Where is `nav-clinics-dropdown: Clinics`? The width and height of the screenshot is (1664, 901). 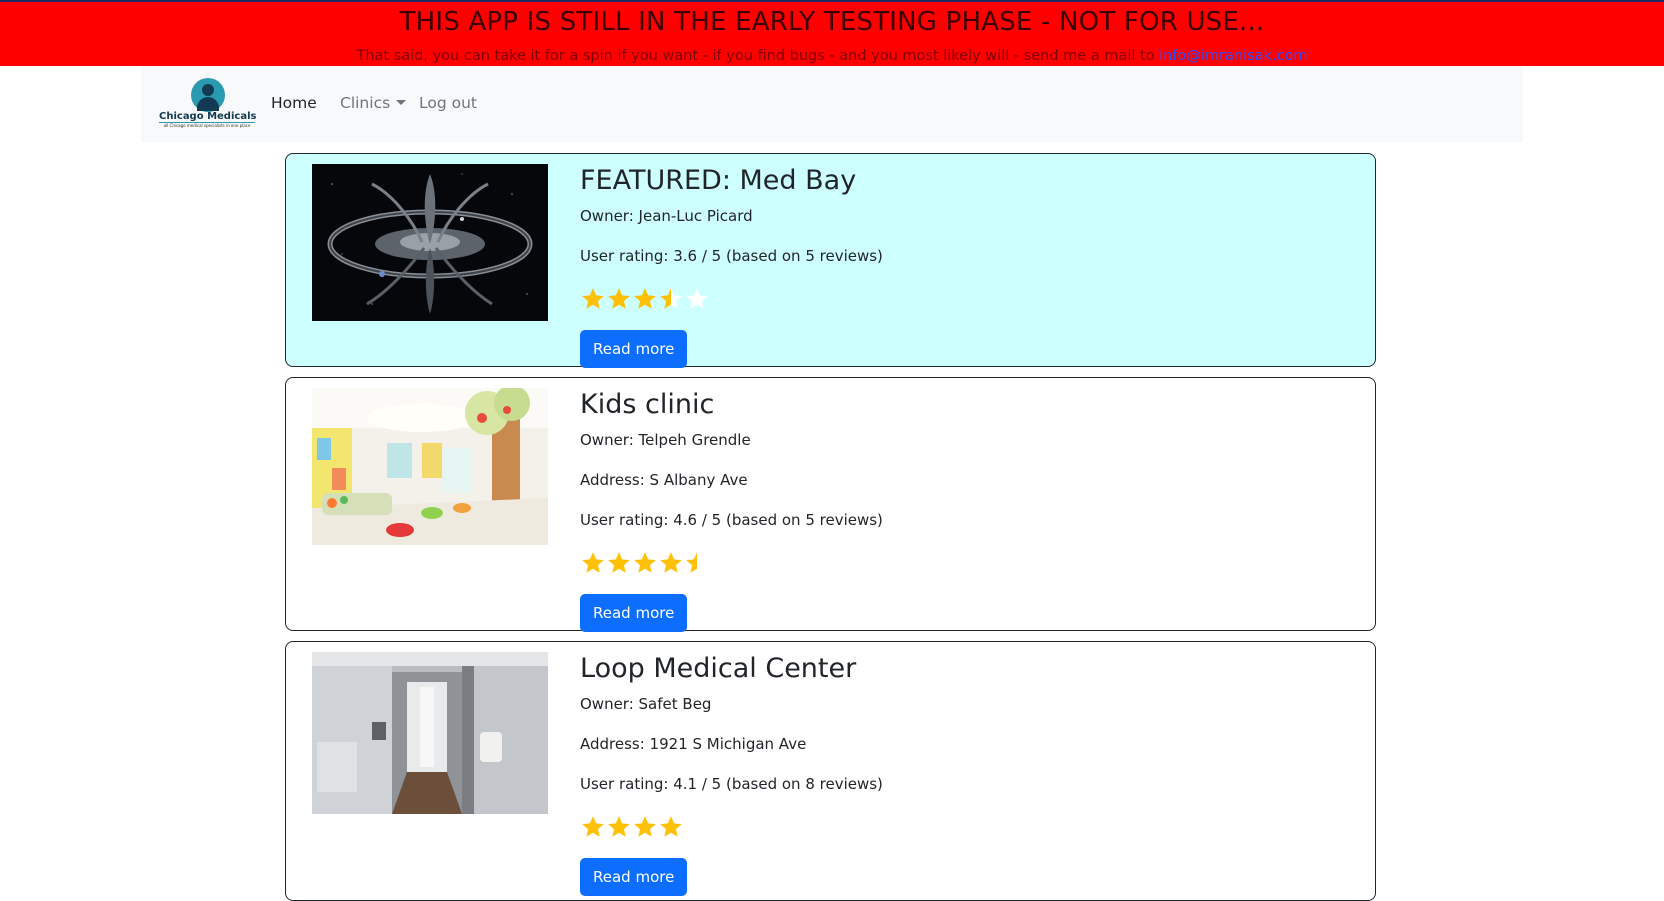 nav-clinics-dropdown: Clinics is located at coordinates (373, 103).